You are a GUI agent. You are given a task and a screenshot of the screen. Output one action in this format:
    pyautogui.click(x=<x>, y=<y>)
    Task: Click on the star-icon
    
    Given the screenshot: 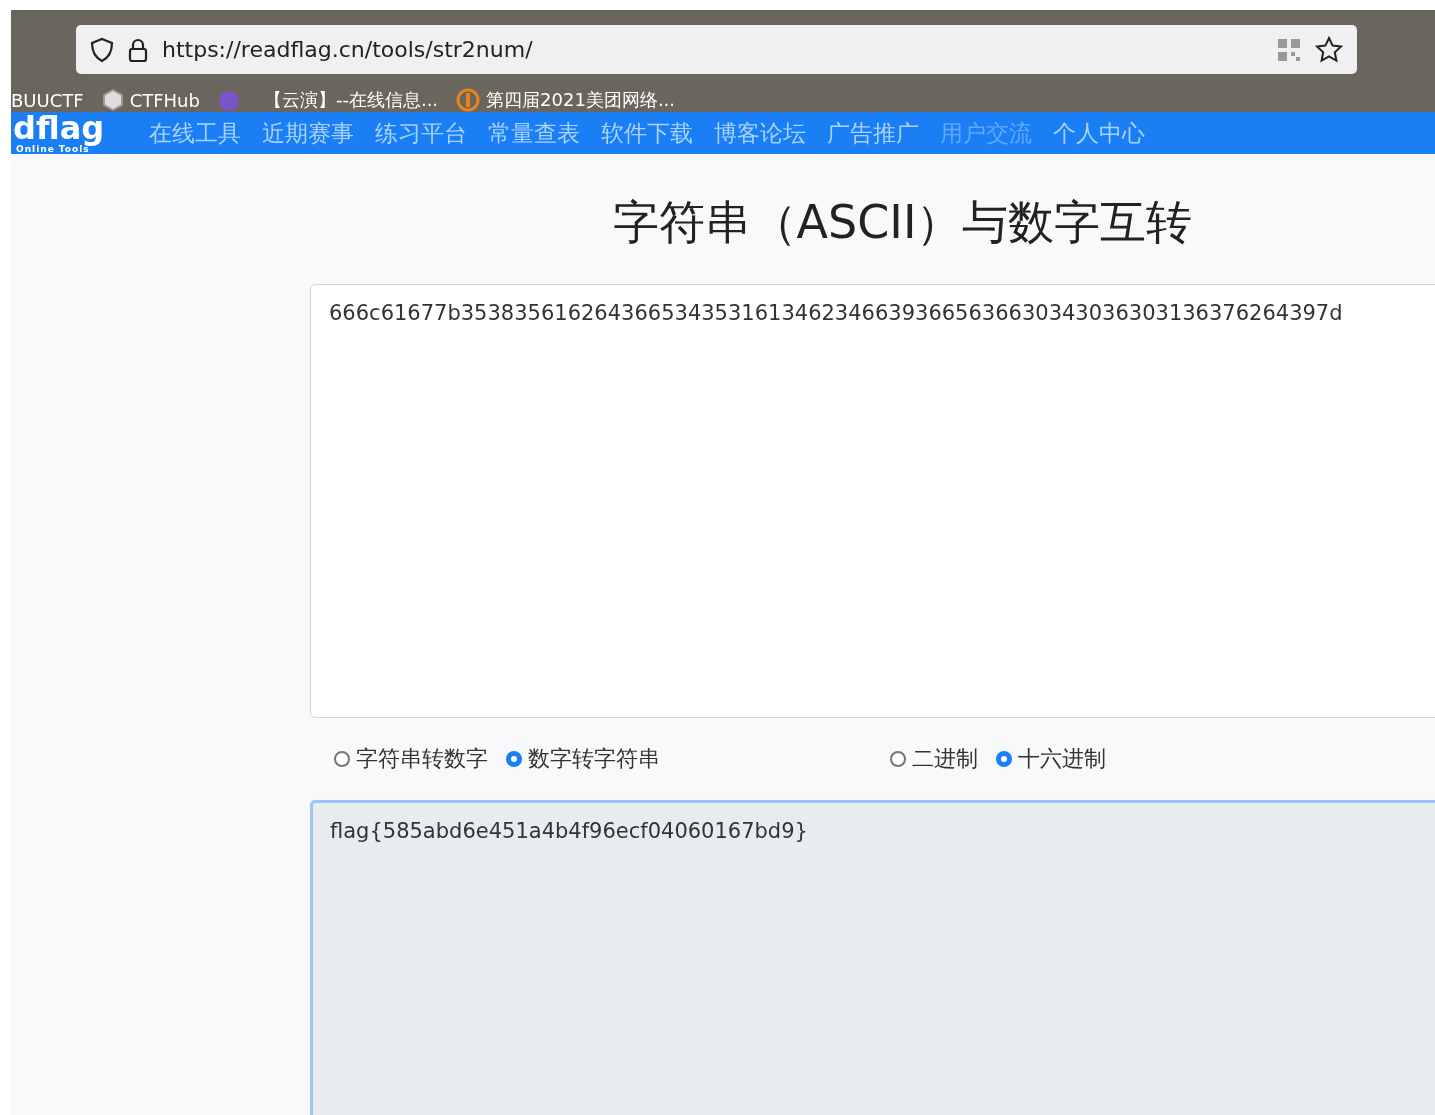 What is the action you would take?
    pyautogui.click(x=1329, y=49)
    